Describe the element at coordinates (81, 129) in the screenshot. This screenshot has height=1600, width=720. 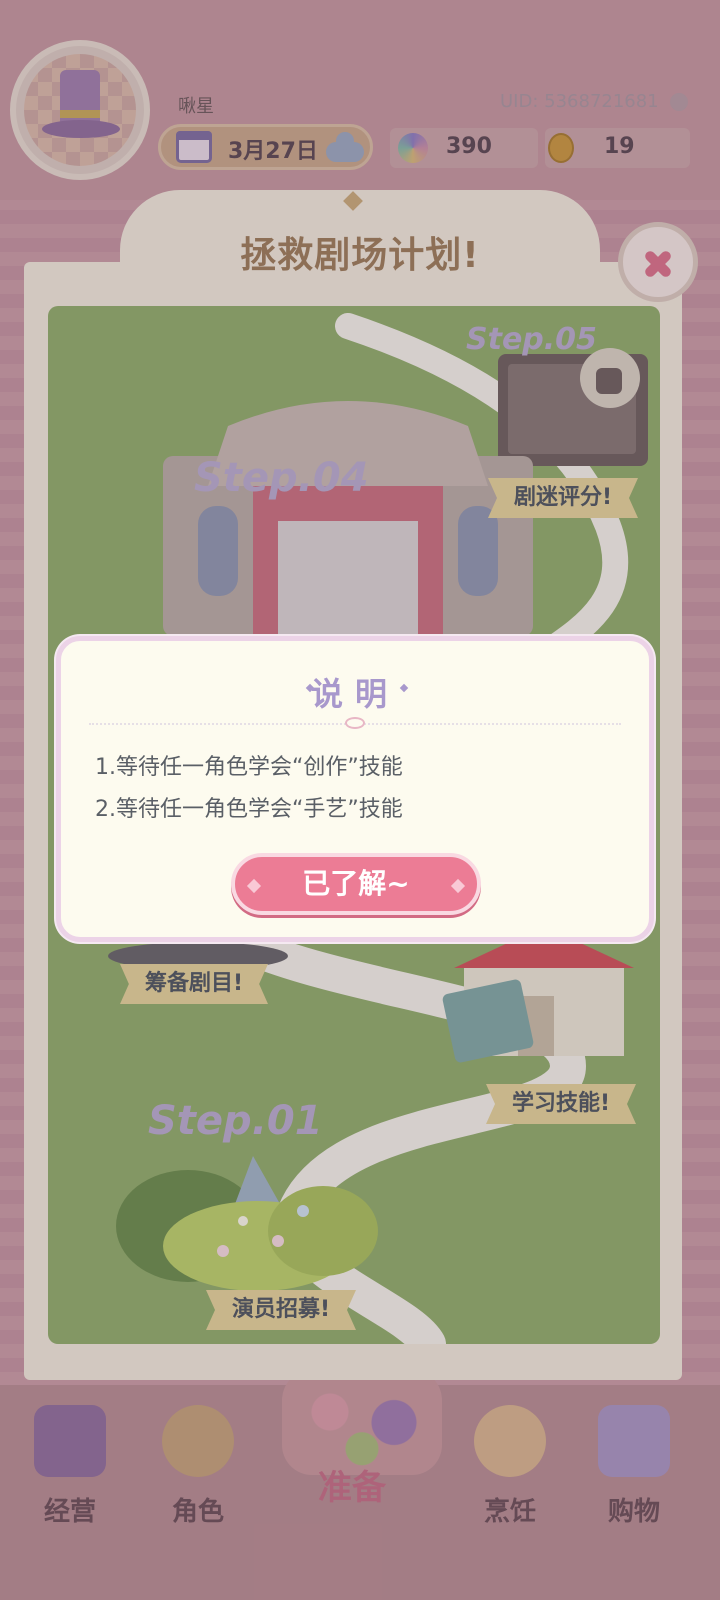
I see `hat-brim` at that location.